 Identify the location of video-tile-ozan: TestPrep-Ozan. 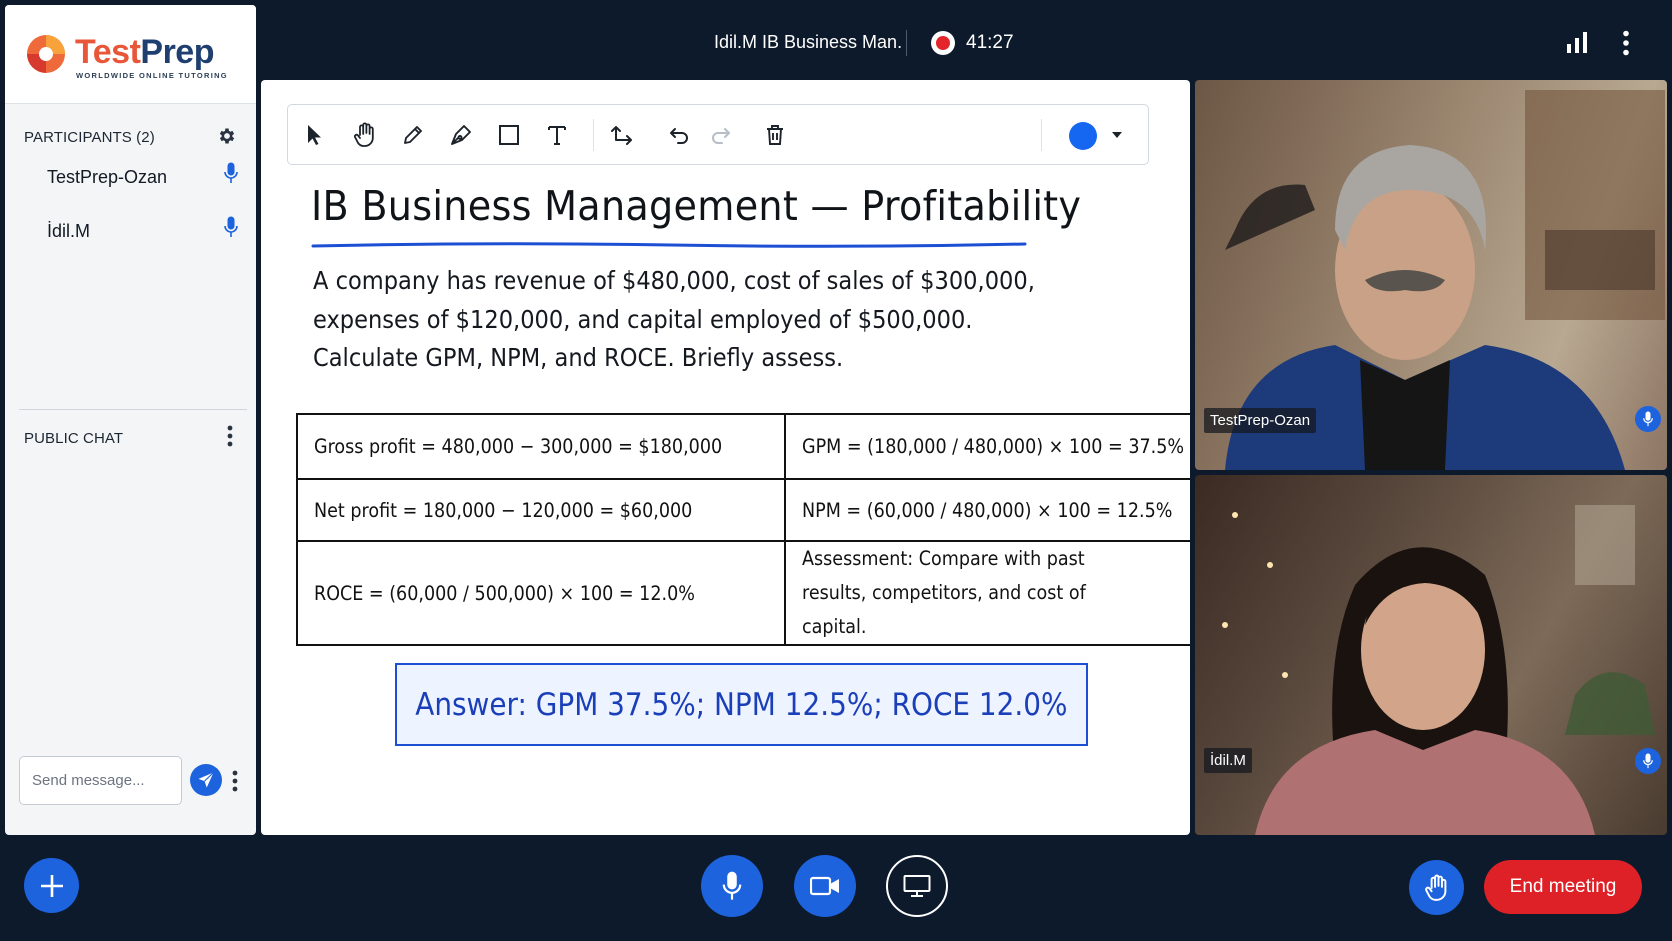
(1431, 275).